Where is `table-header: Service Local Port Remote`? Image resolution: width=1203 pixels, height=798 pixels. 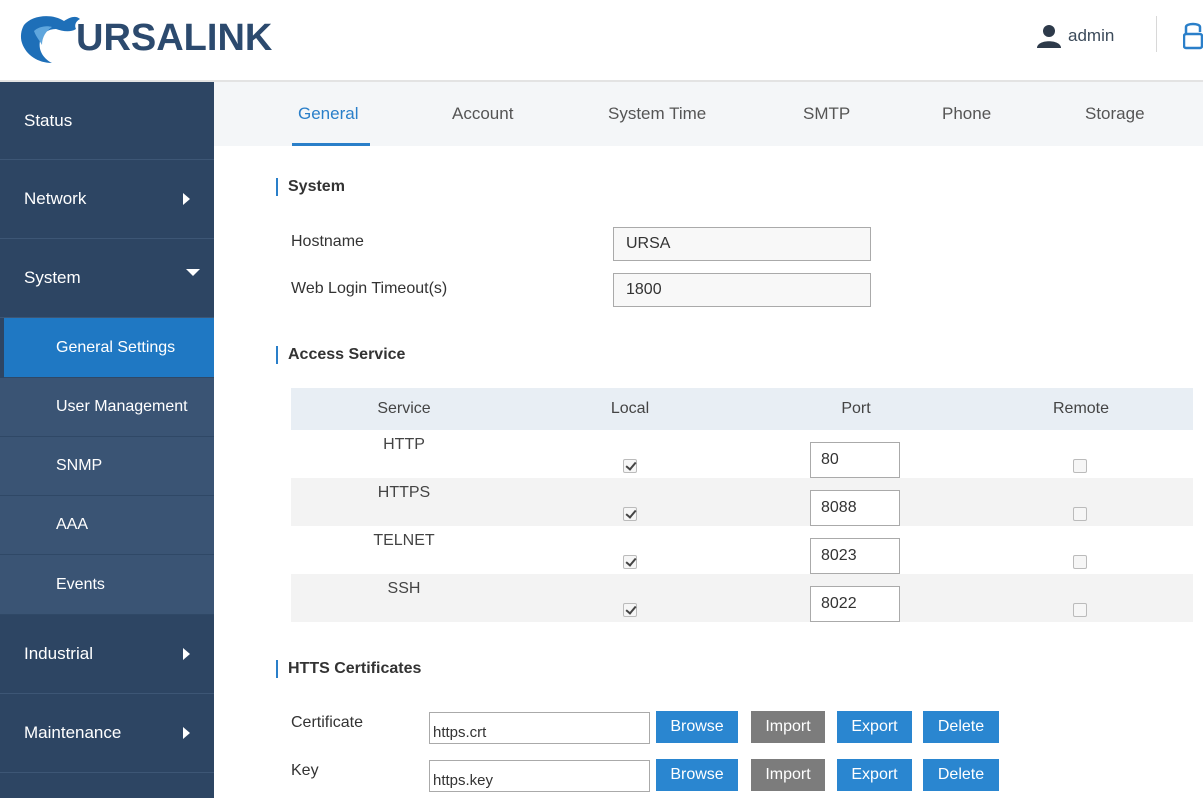
table-header: Service Local Port Remote is located at coordinates (742, 409).